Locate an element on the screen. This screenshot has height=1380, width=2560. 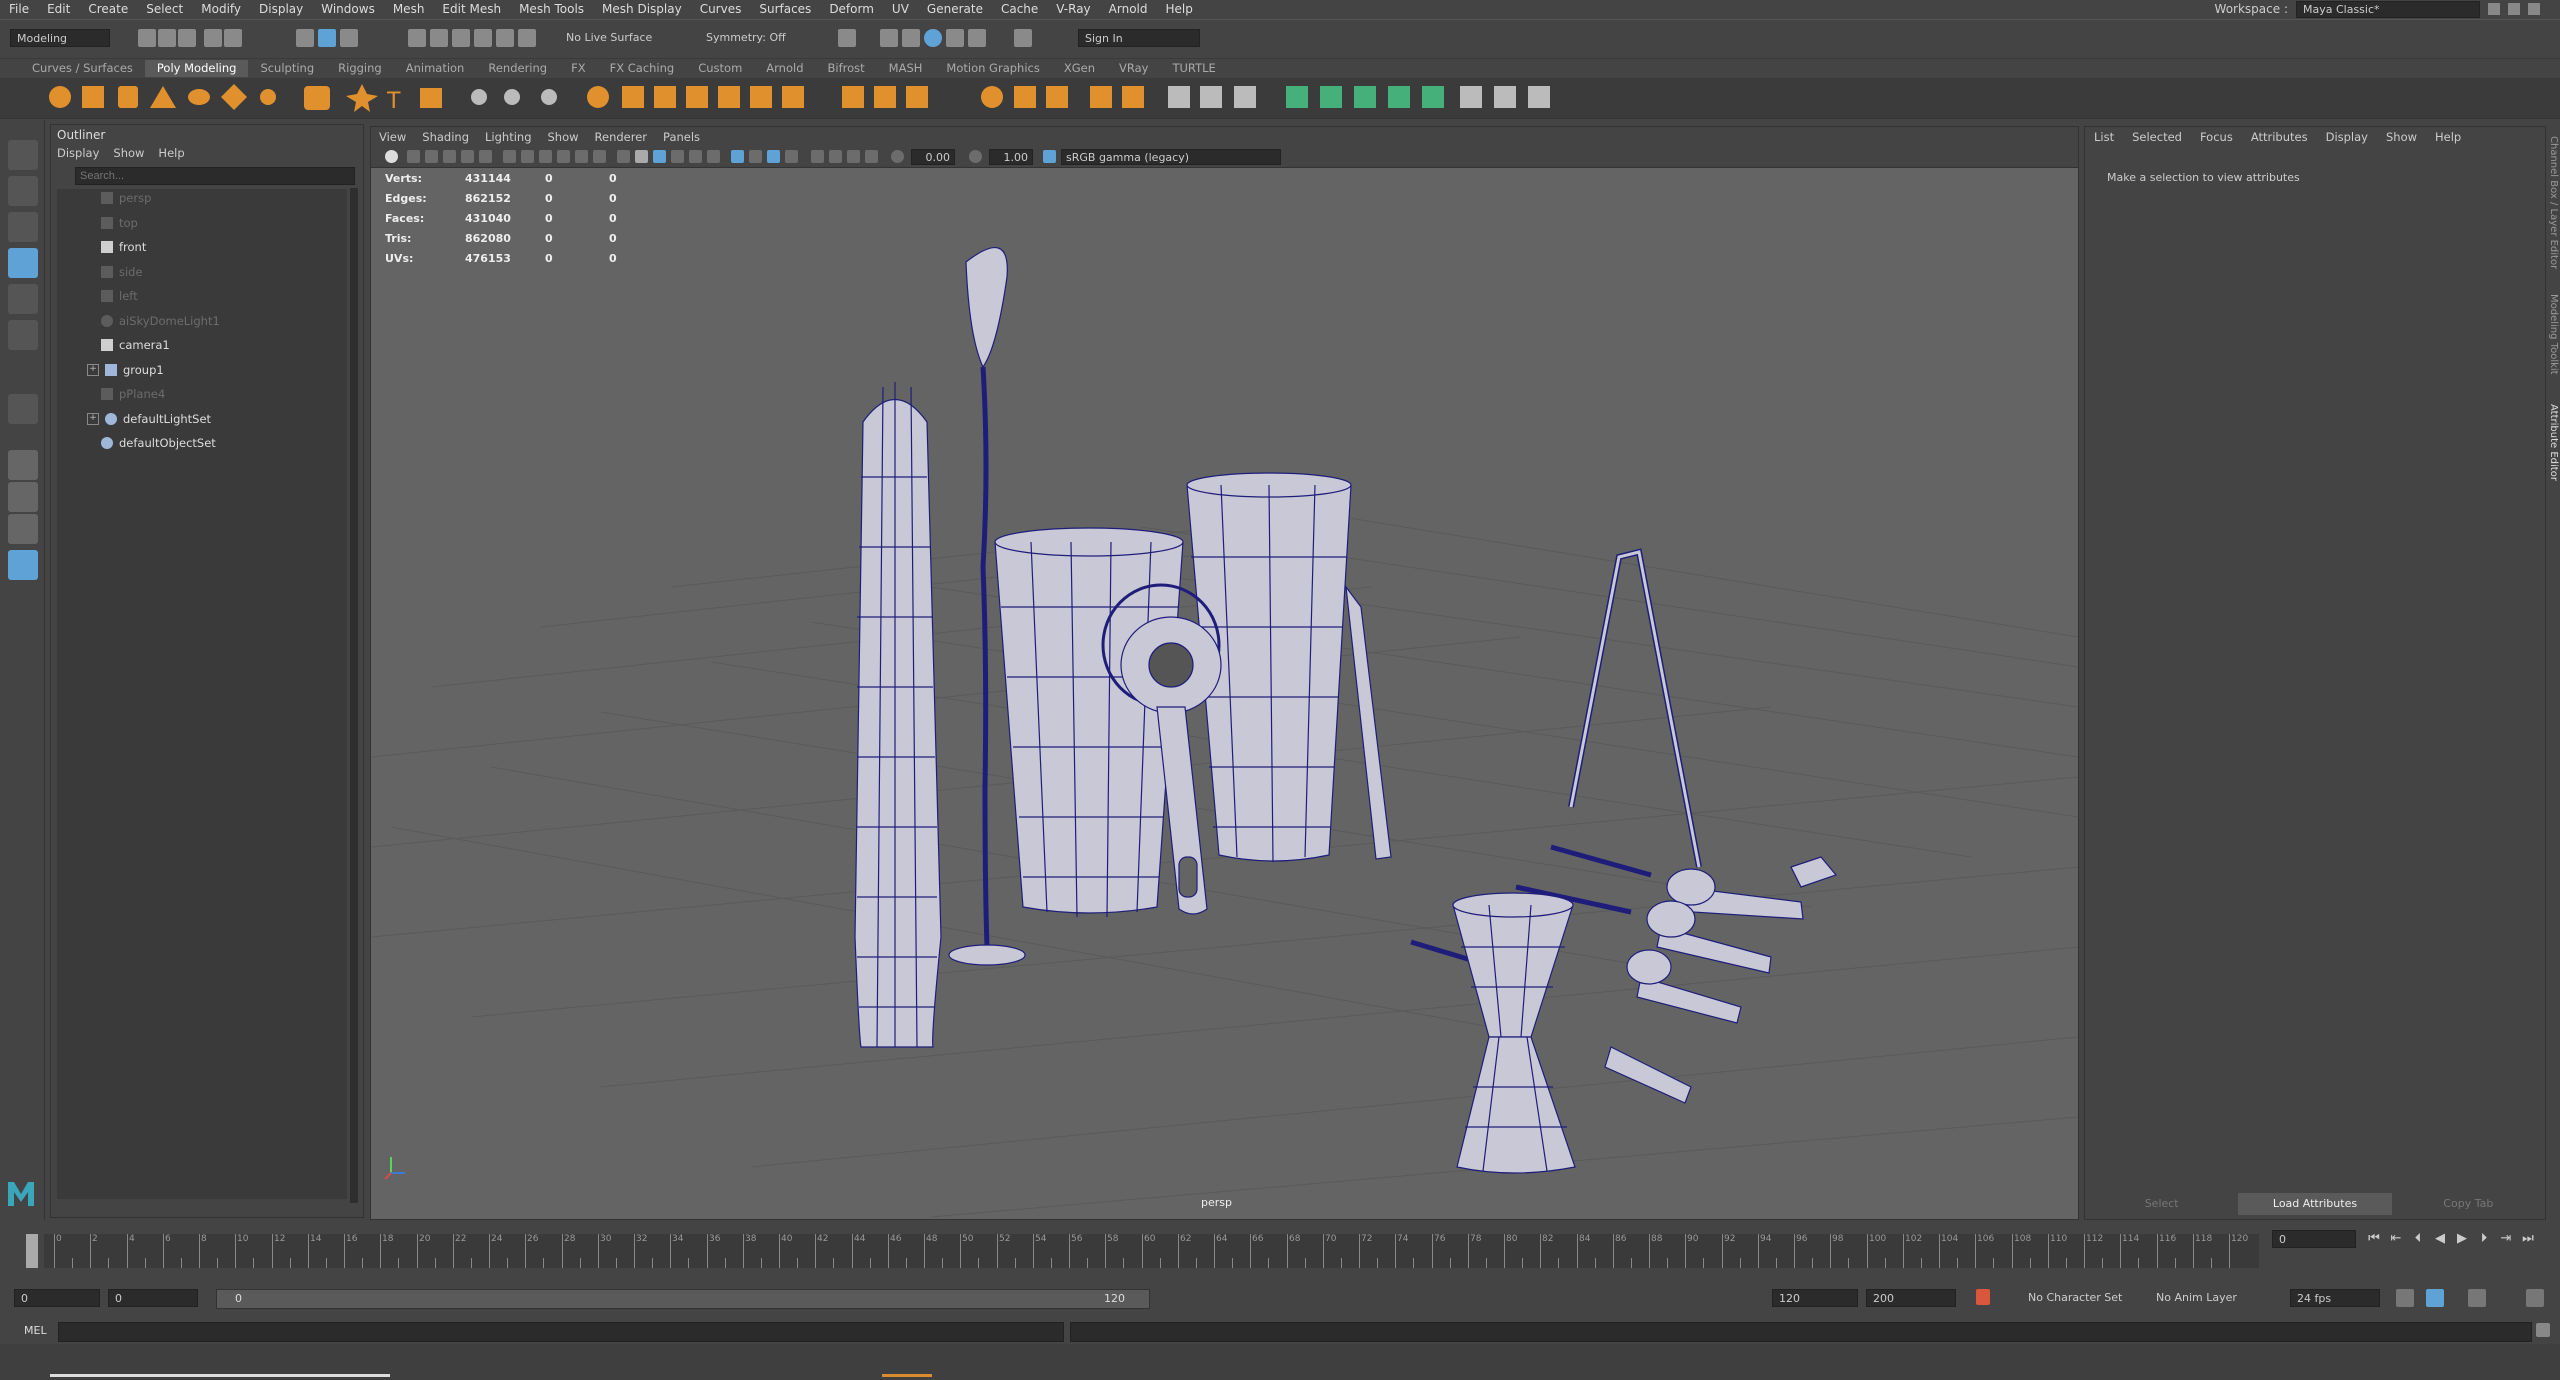
outliner-layout-icon is located at coordinates (23, 565).